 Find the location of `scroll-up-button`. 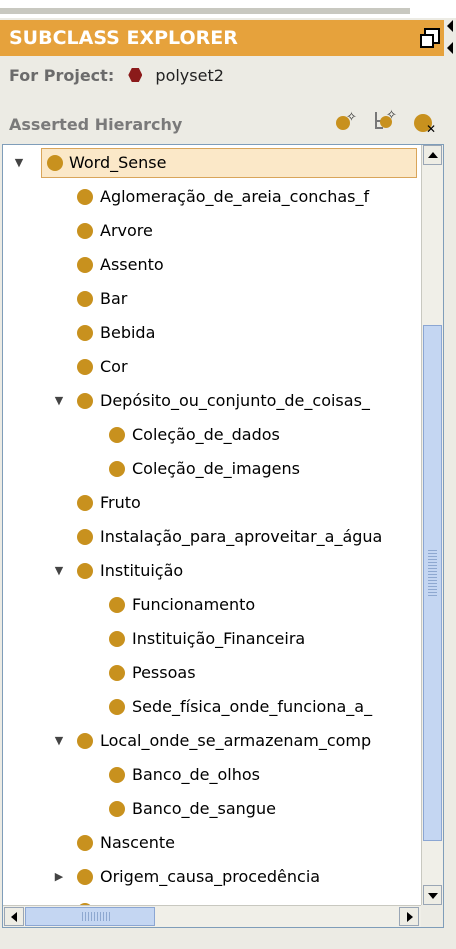

scroll-up-button is located at coordinates (432, 155).